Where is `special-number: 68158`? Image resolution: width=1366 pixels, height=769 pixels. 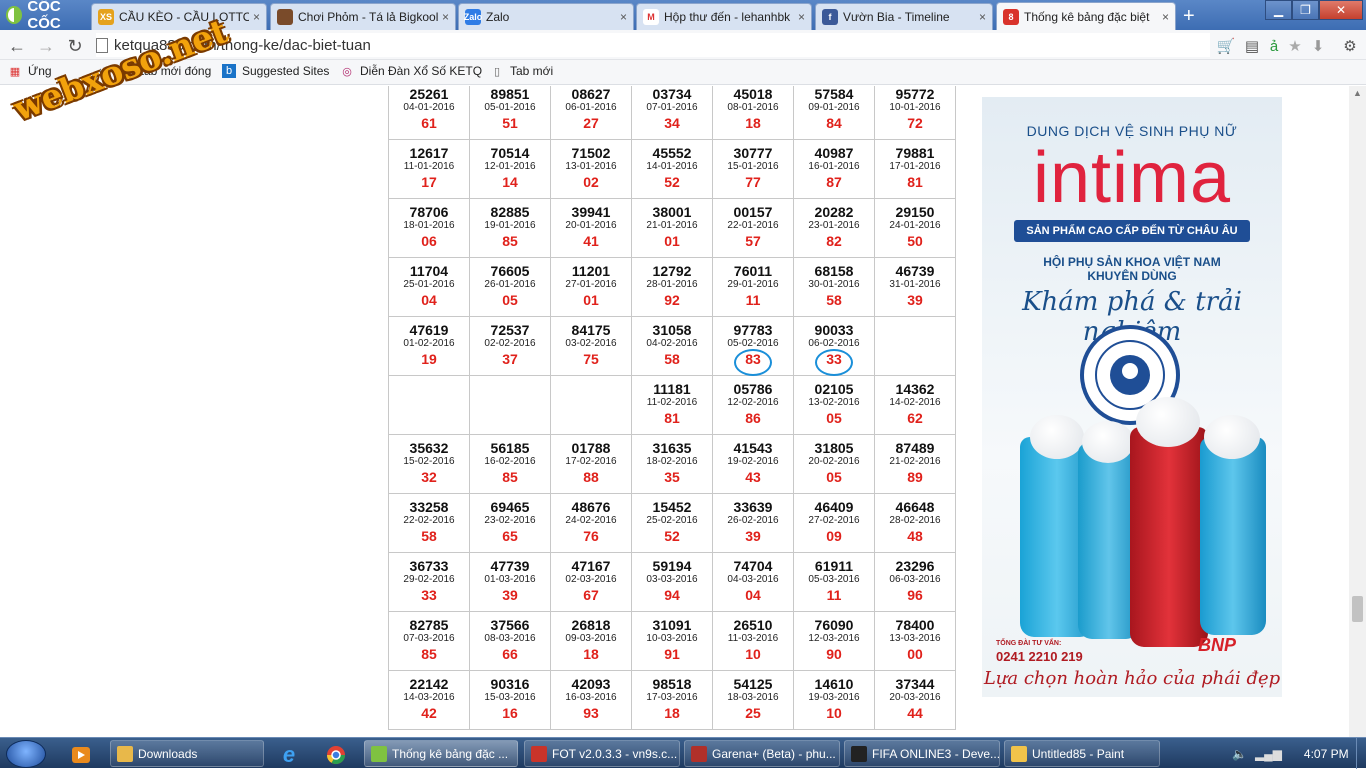 special-number: 68158 is located at coordinates (834, 271).